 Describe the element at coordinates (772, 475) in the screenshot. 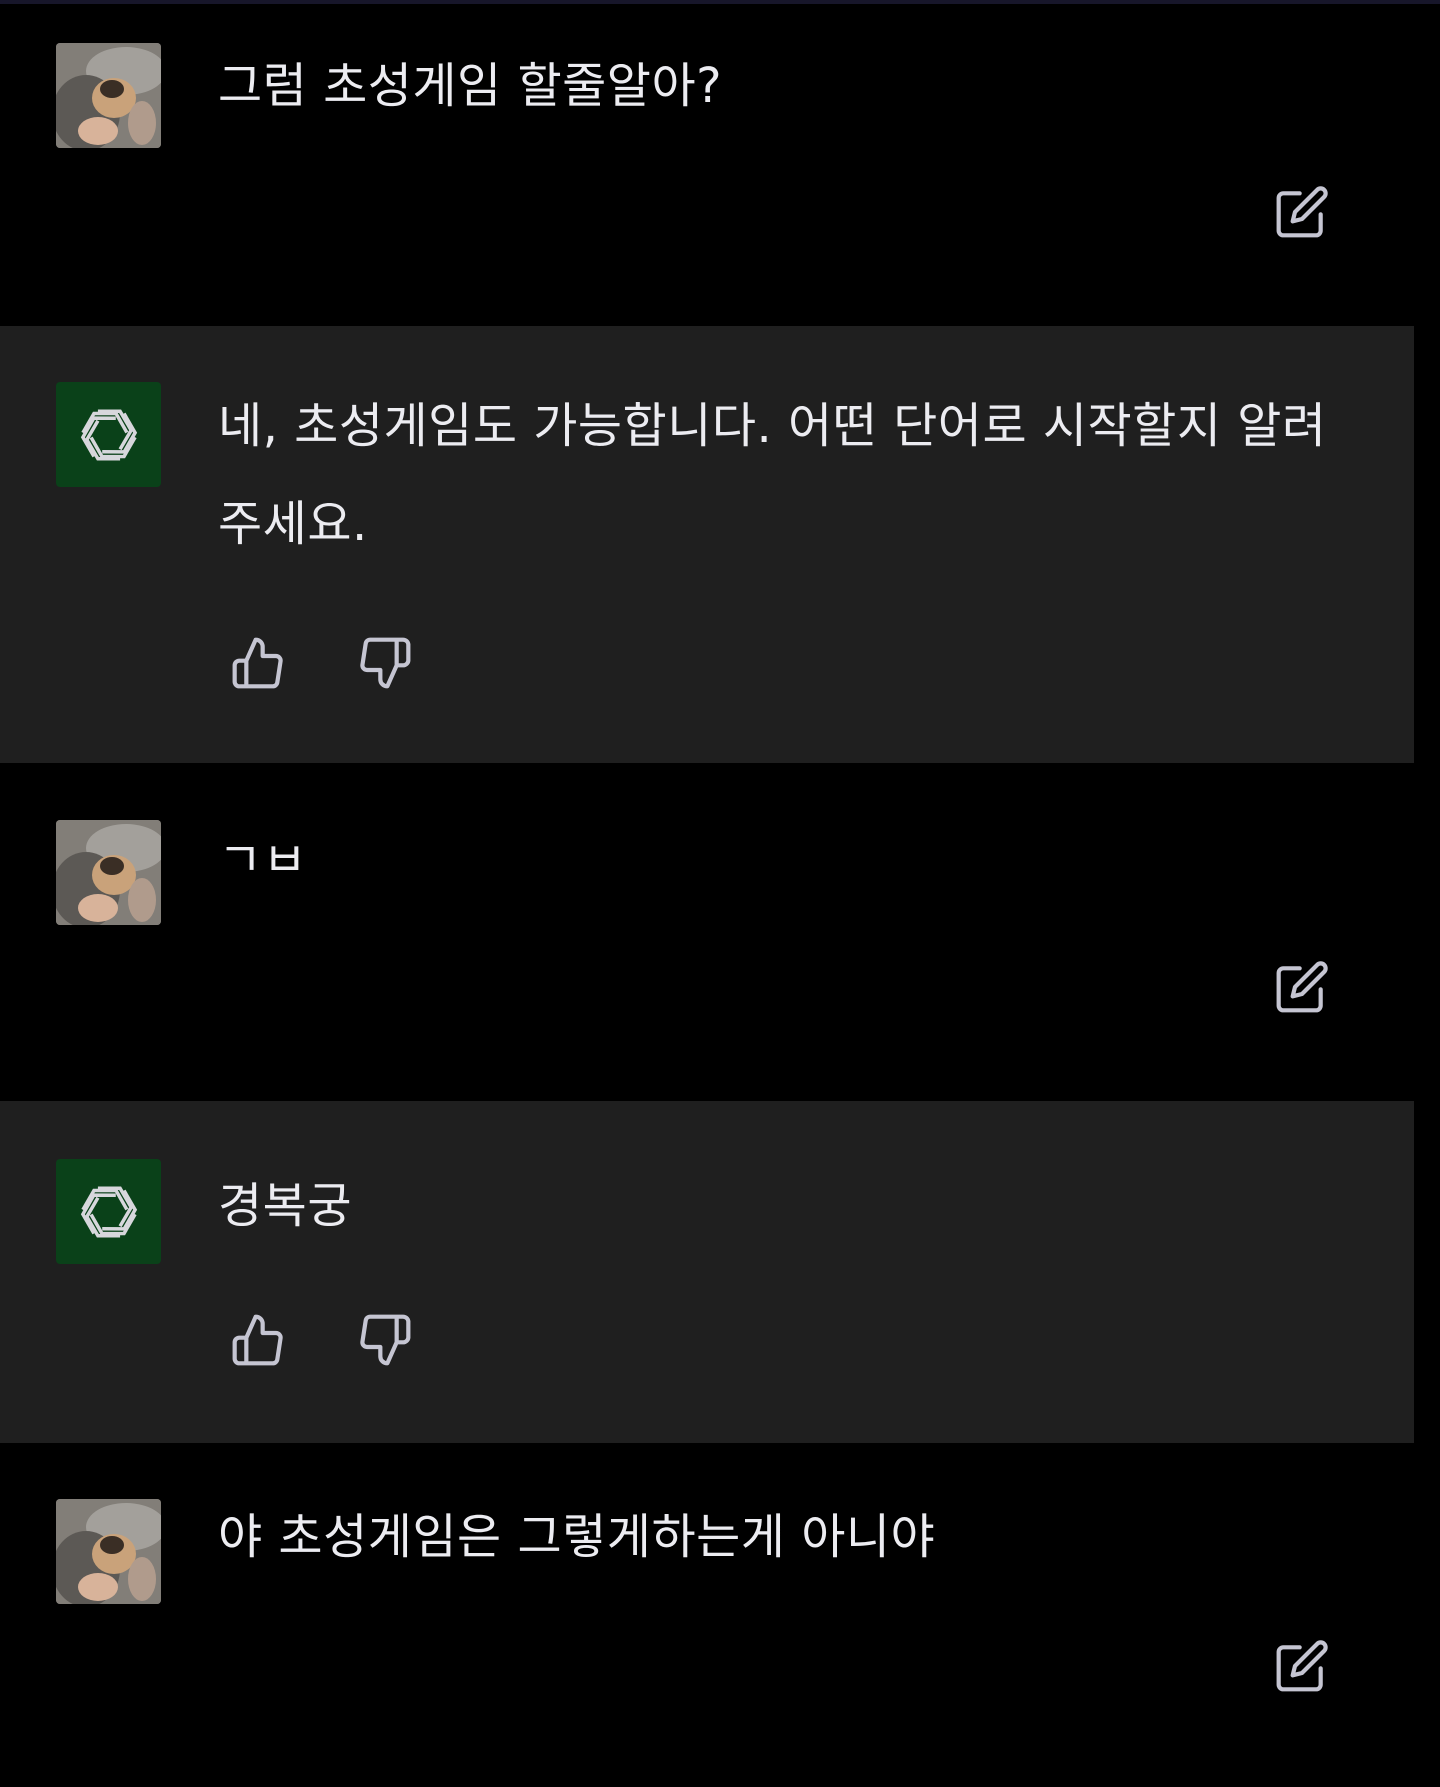

I see `message-text: 네, 초성게임도 가능합니다. 어떤 단어로 시작할지 알려주세요.` at that location.